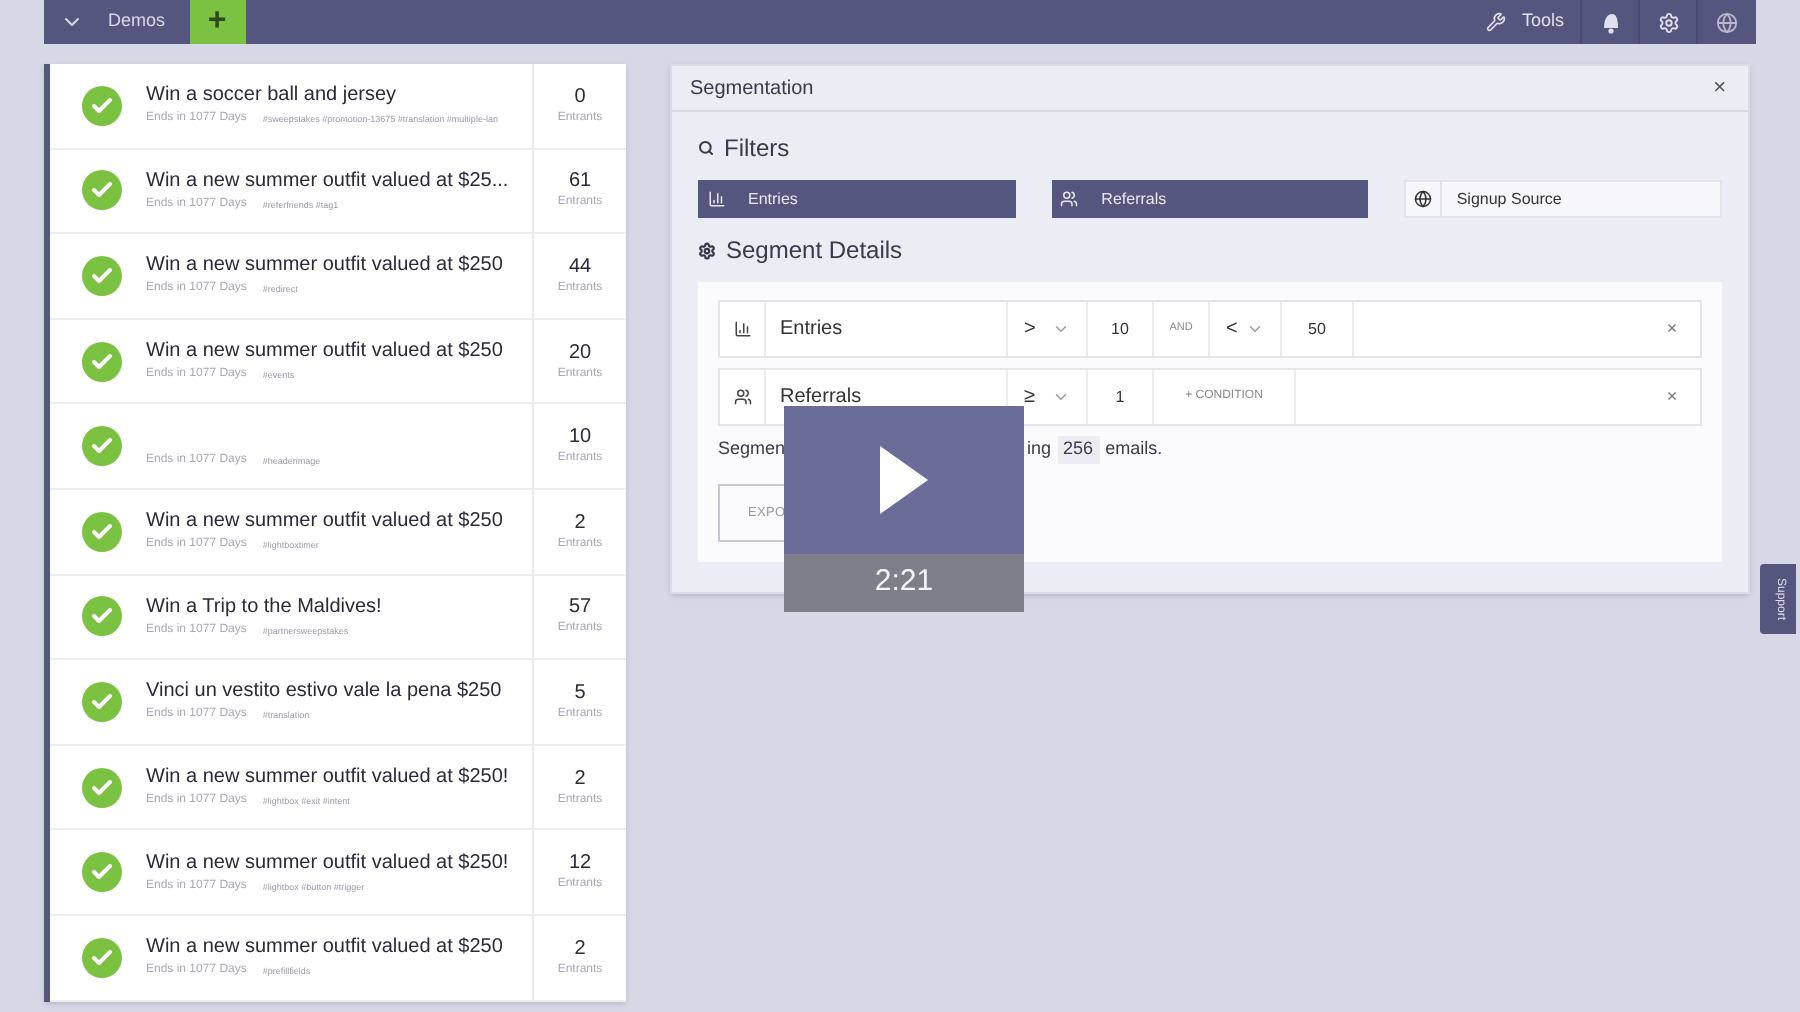  Describe the element at coordinates (580, 352) in the screenshot. I see `entrant-count: 20` at that location.